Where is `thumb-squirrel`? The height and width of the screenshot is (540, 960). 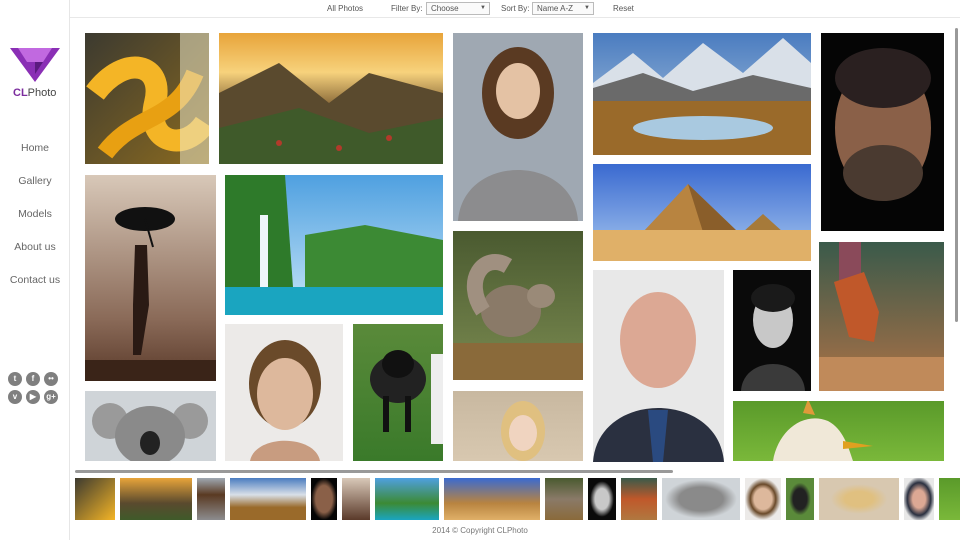
thumb-squirrel is located at coordinates (564, 499).